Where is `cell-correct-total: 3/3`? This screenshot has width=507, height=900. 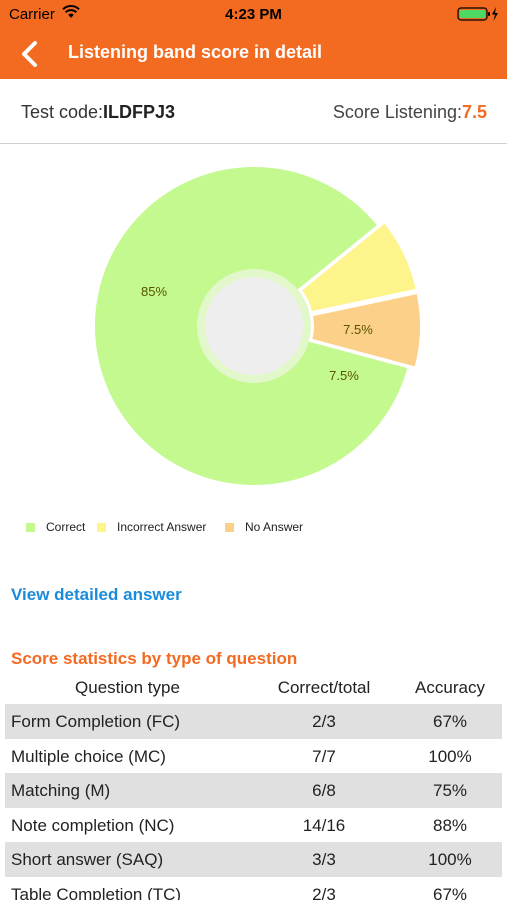
cell-correct-total: 3/3 is located at coordinates (324, 859).